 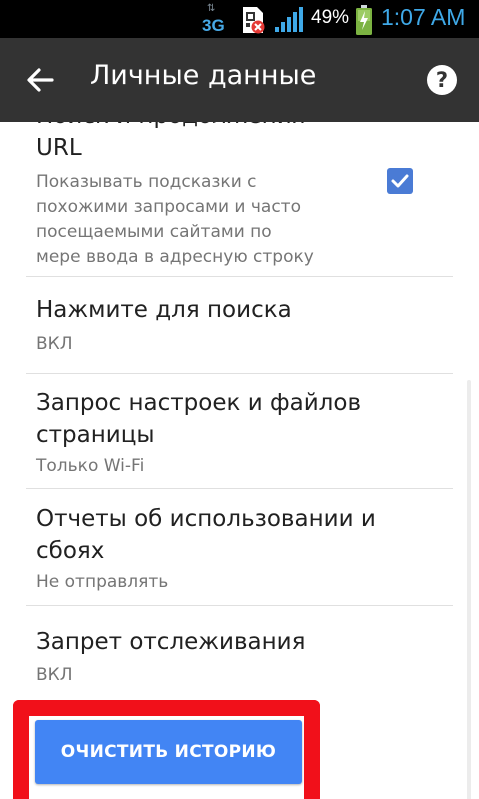 I want to click on network-indicator: ⇅ 3G, so click(x=214, y=19).